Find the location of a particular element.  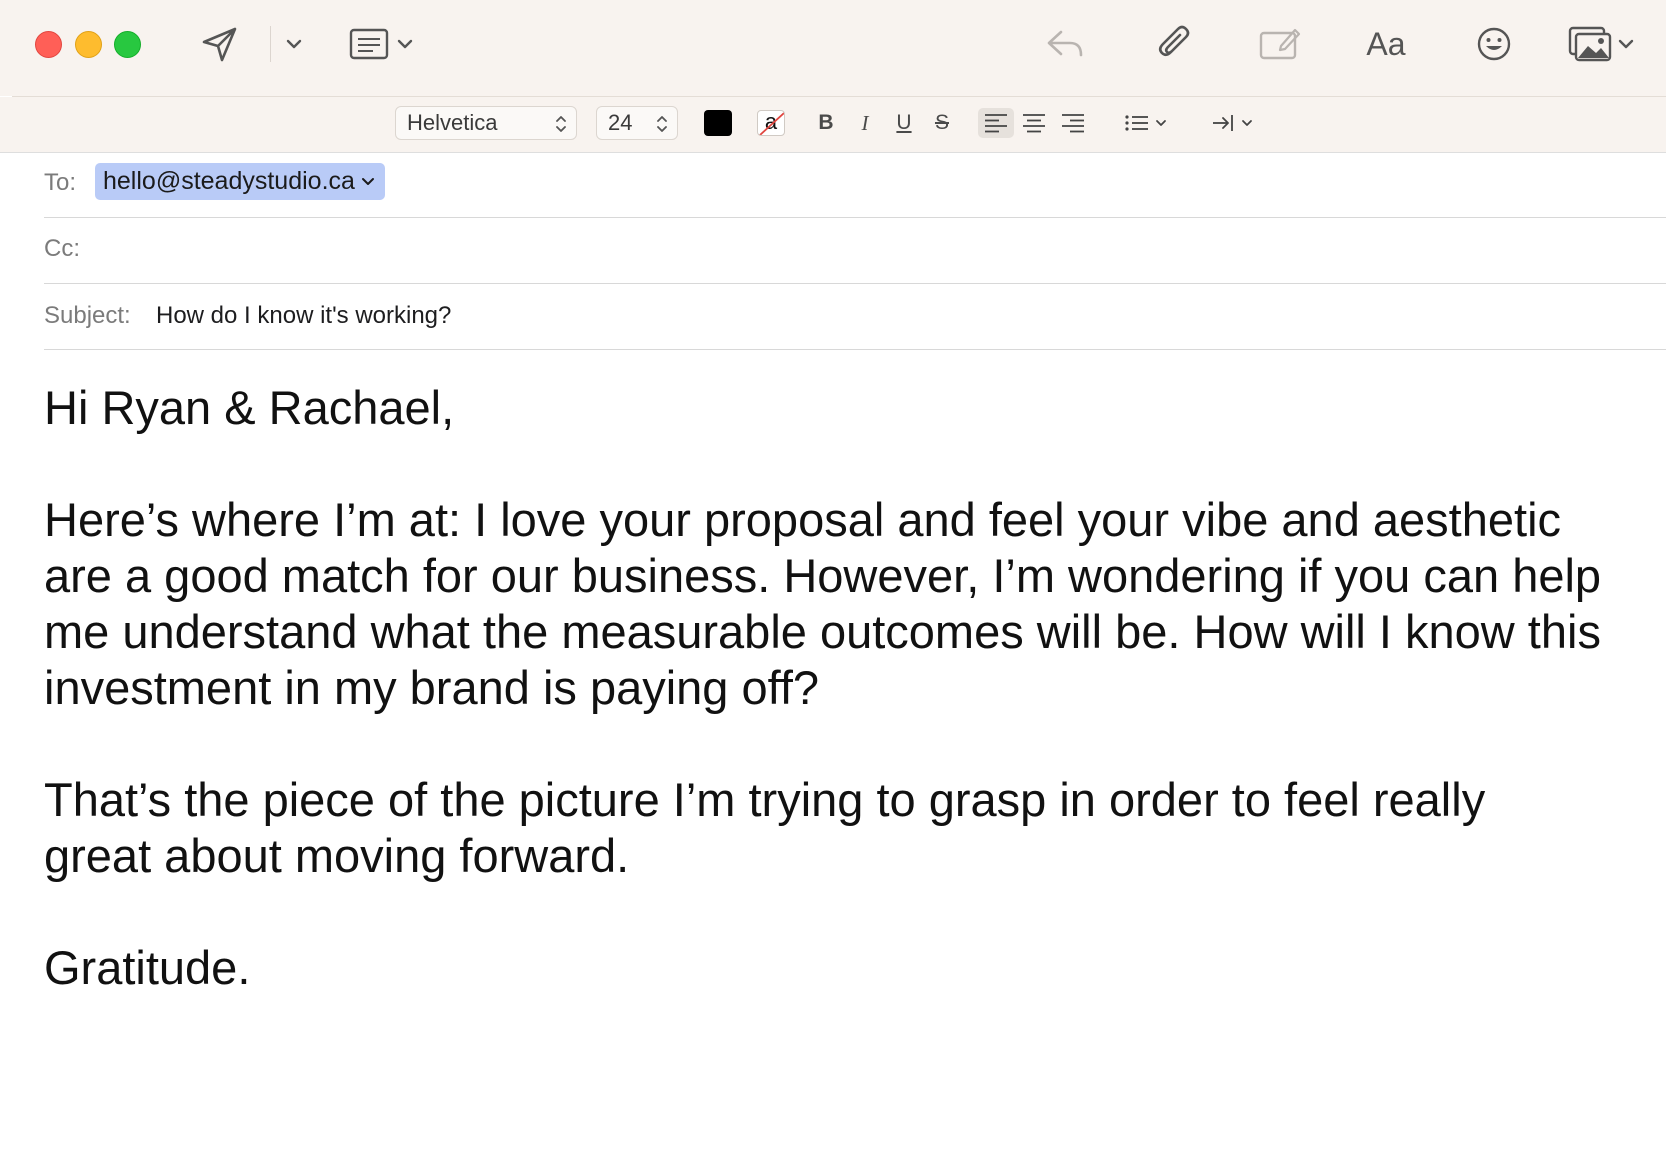

cc-field-row: Cc: is located at coordinates (855, 251).